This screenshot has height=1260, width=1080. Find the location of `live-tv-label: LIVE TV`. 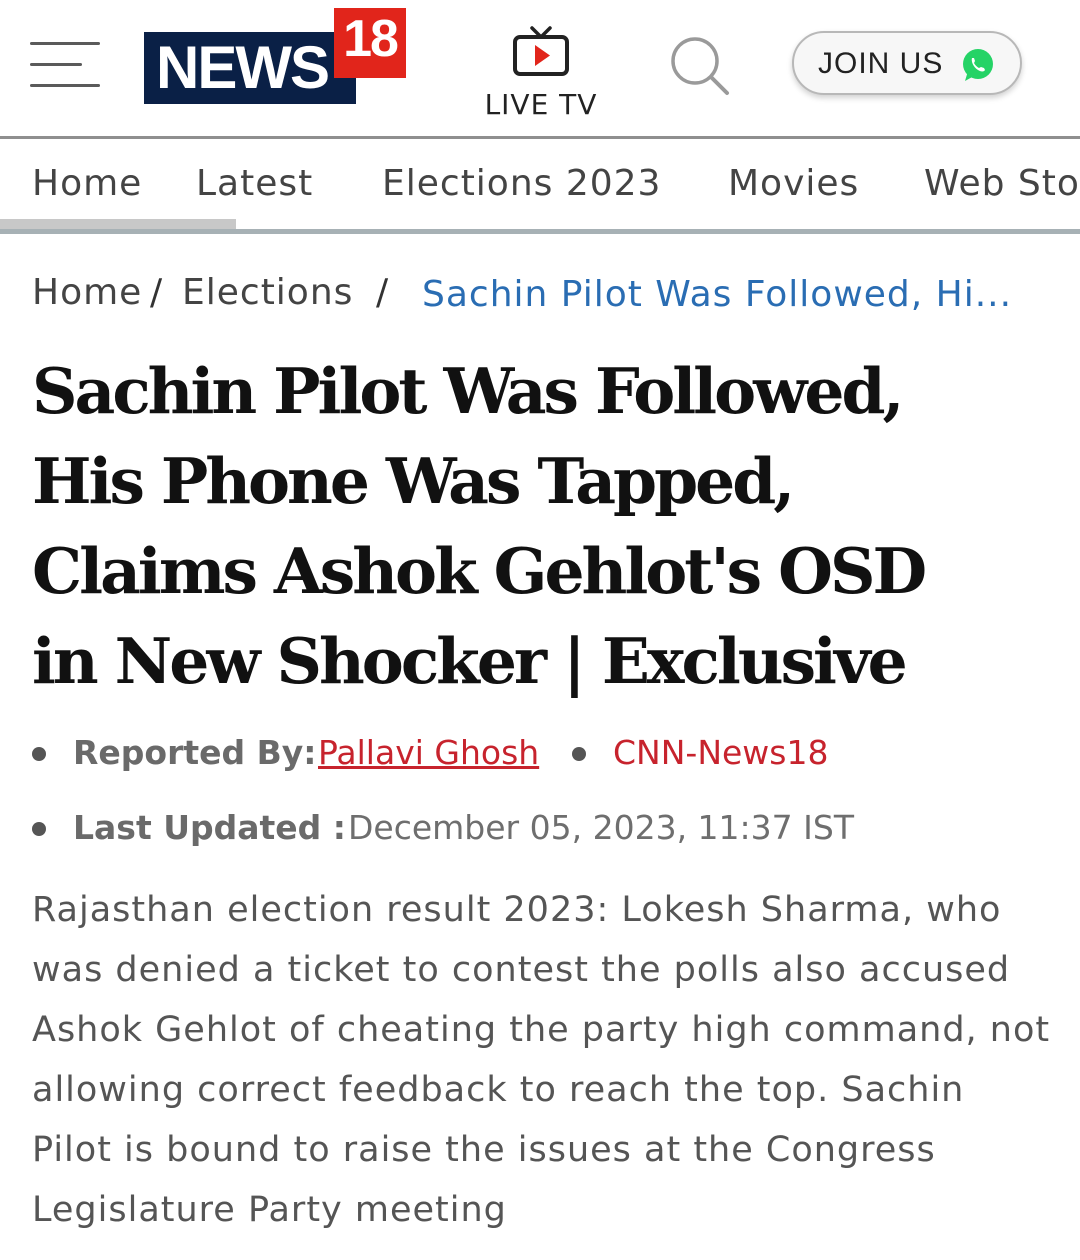

live-tv-label: LIVE TV is located at coordinates (541, 104).